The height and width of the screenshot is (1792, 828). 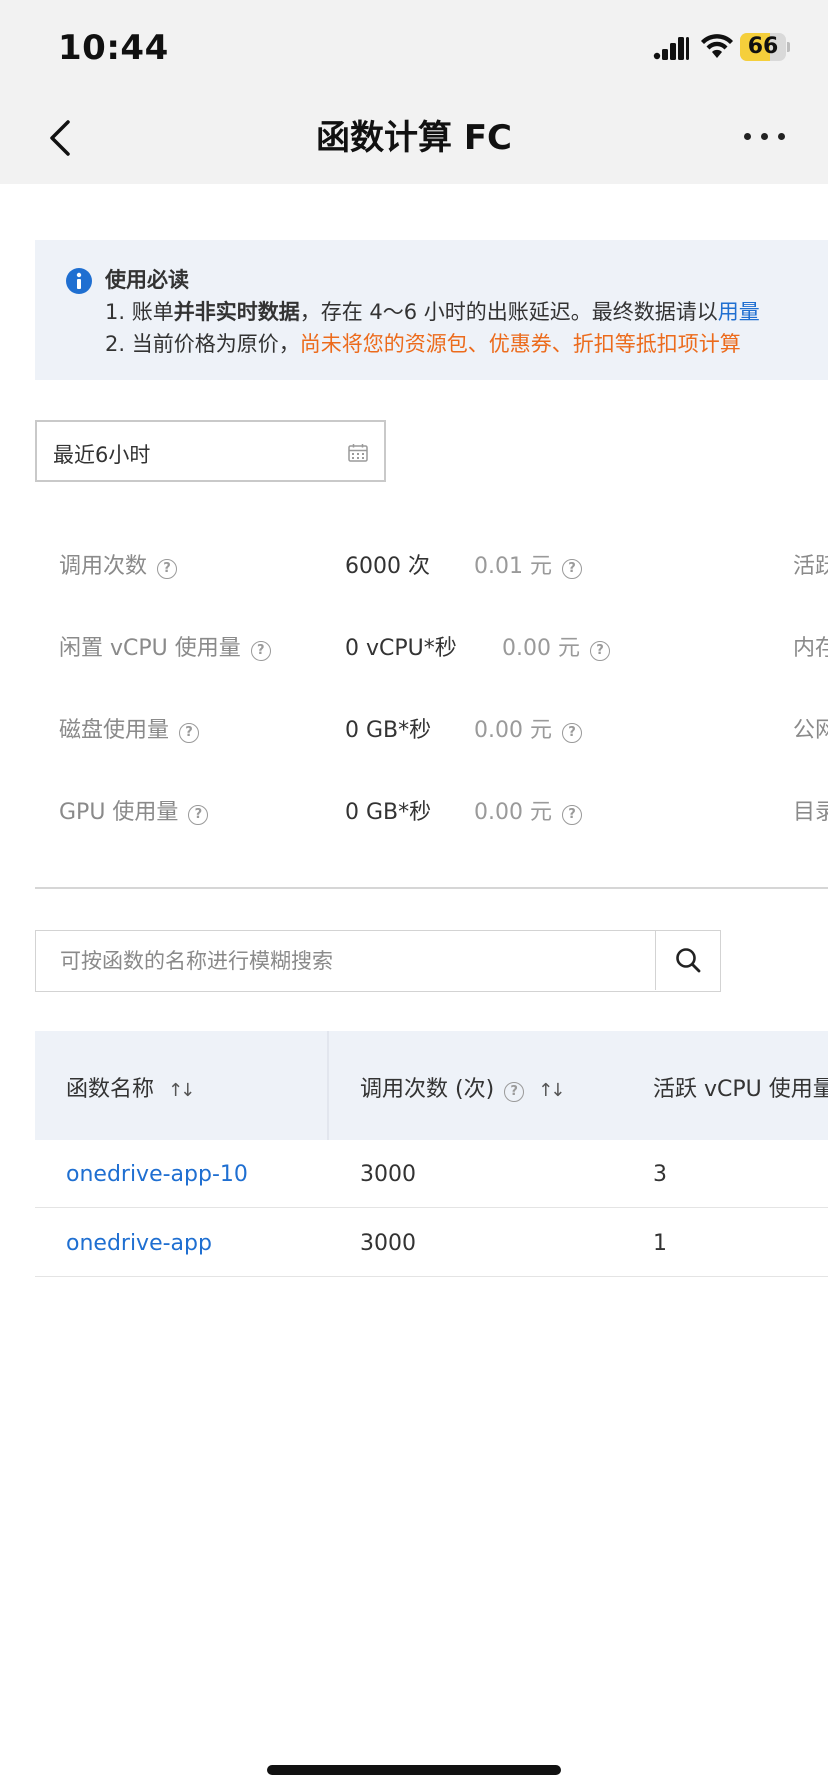 What do you see at coordinates (660, 1174) in the screenshot?
I see `cell-active-vcpu: 3` at bounding box center [660, 1174].